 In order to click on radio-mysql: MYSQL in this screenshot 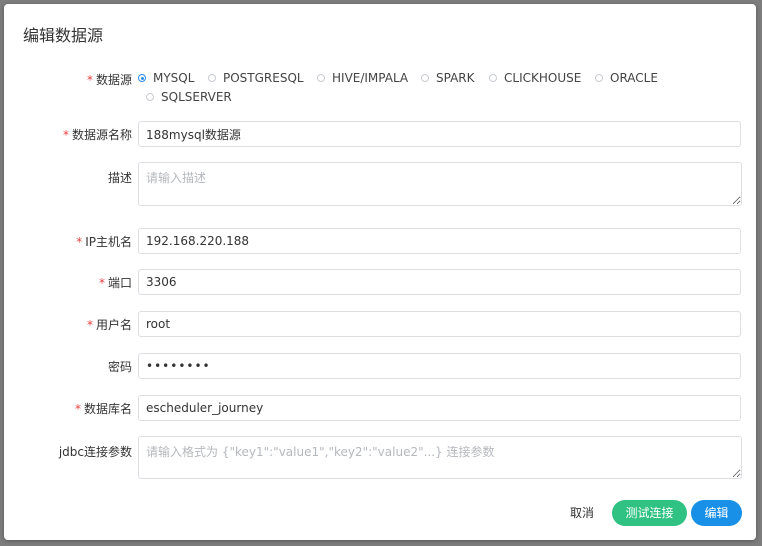, I will do `click(166, 78)`.